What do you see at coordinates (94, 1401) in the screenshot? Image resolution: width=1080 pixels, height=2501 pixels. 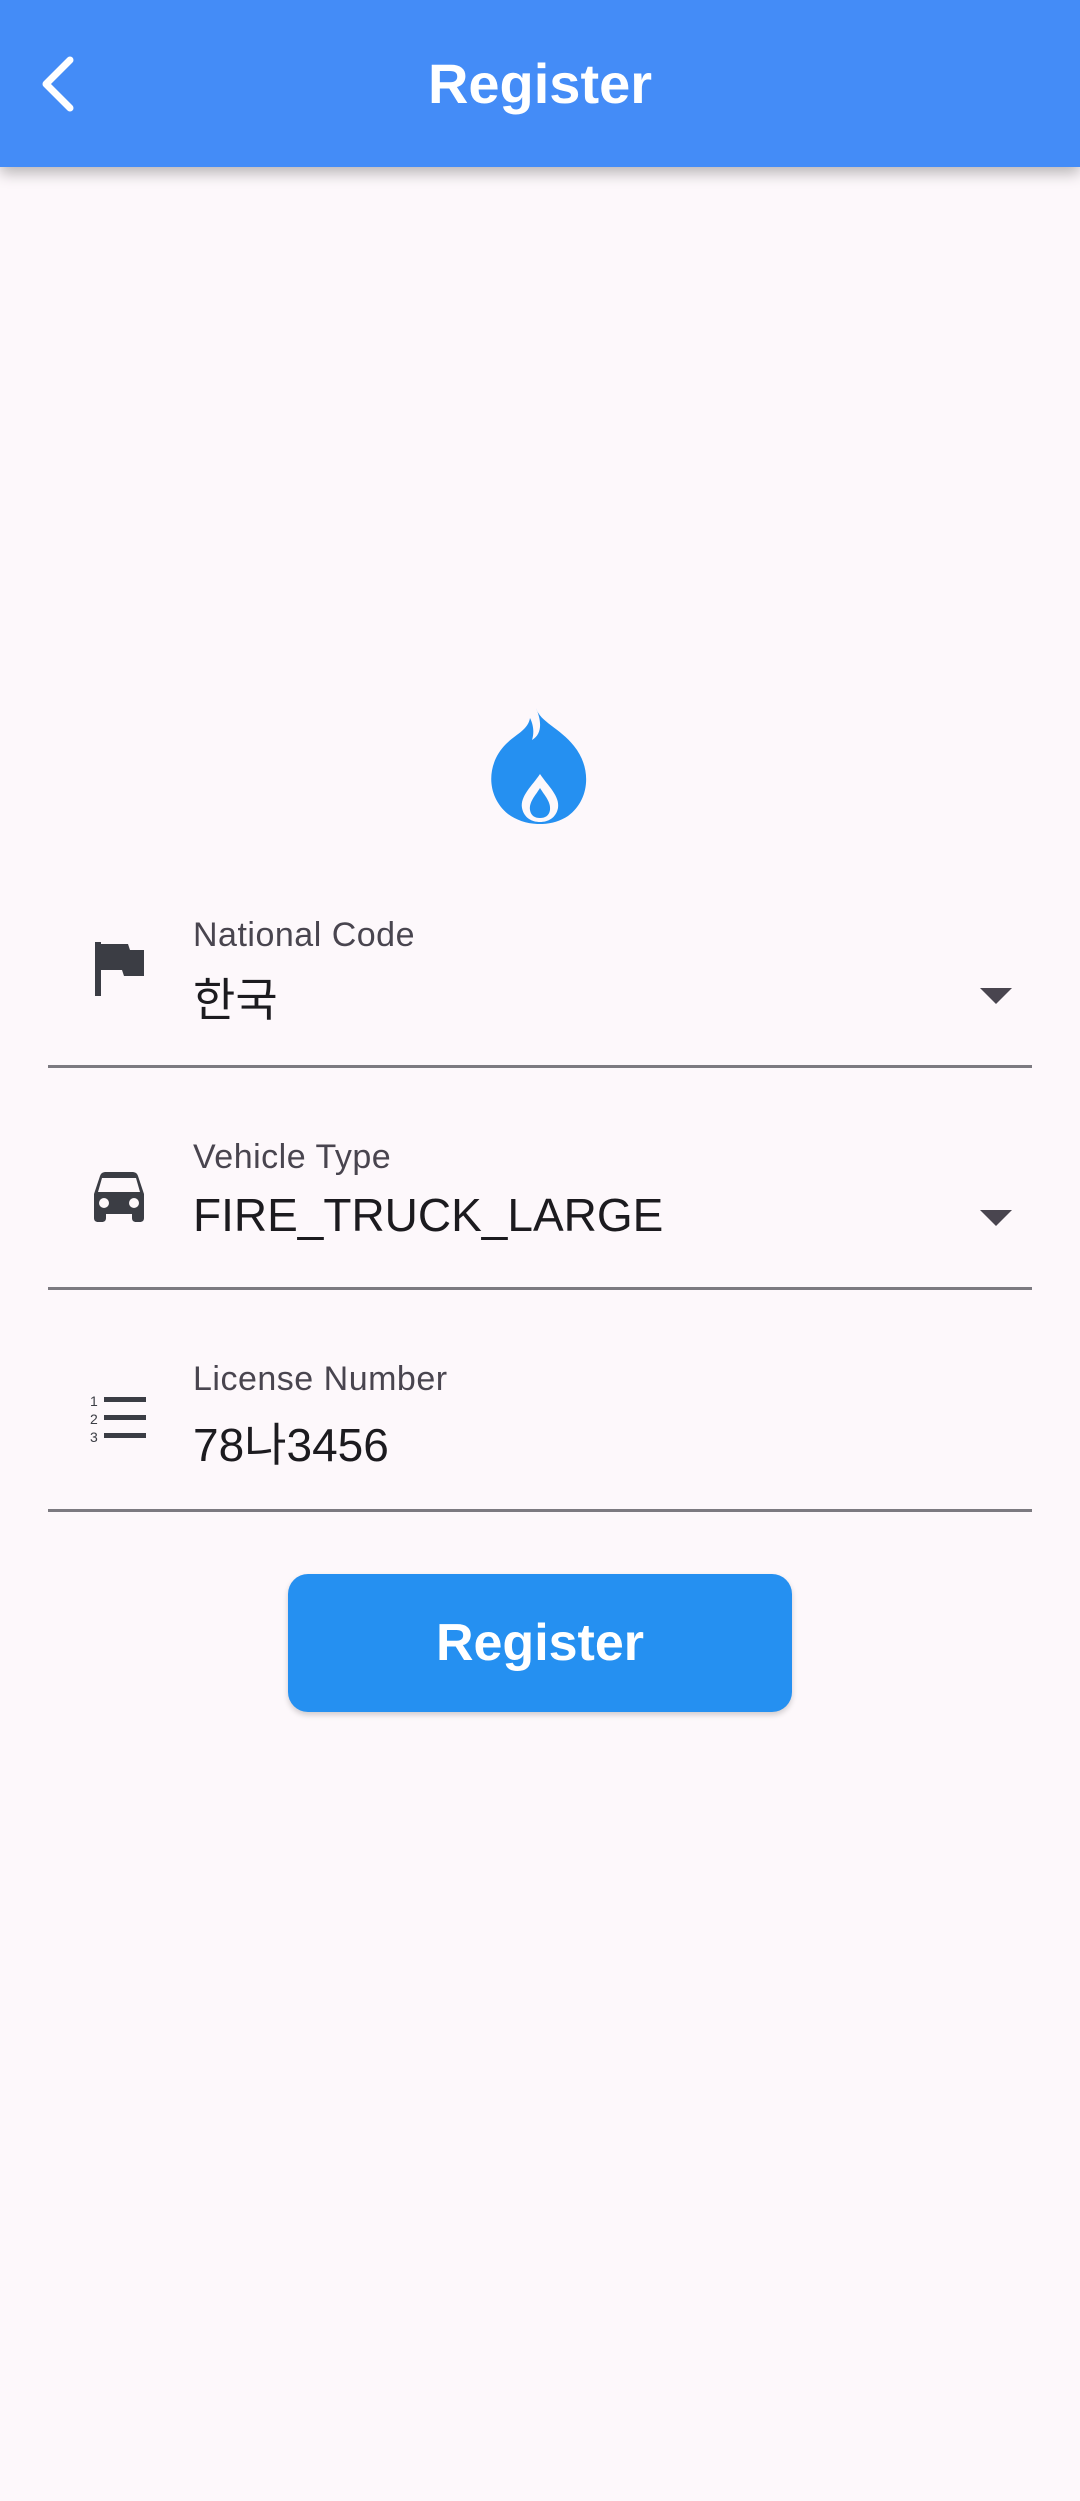 I see `svg-text: 1` at bounding box center [94, 1401].